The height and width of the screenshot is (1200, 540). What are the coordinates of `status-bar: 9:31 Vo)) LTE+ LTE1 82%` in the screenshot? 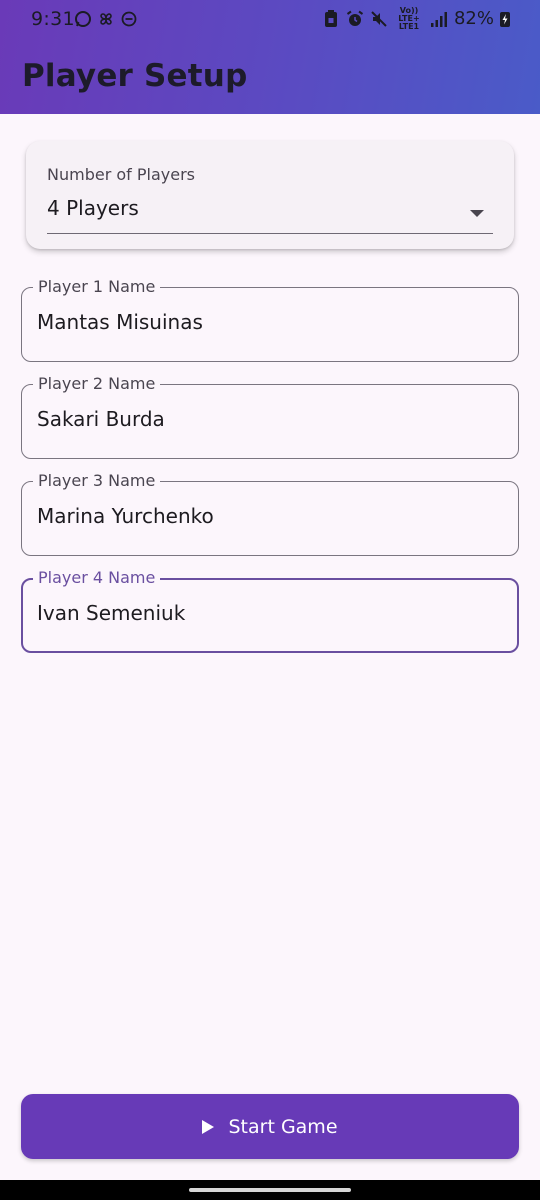 It's located at (270, 20).